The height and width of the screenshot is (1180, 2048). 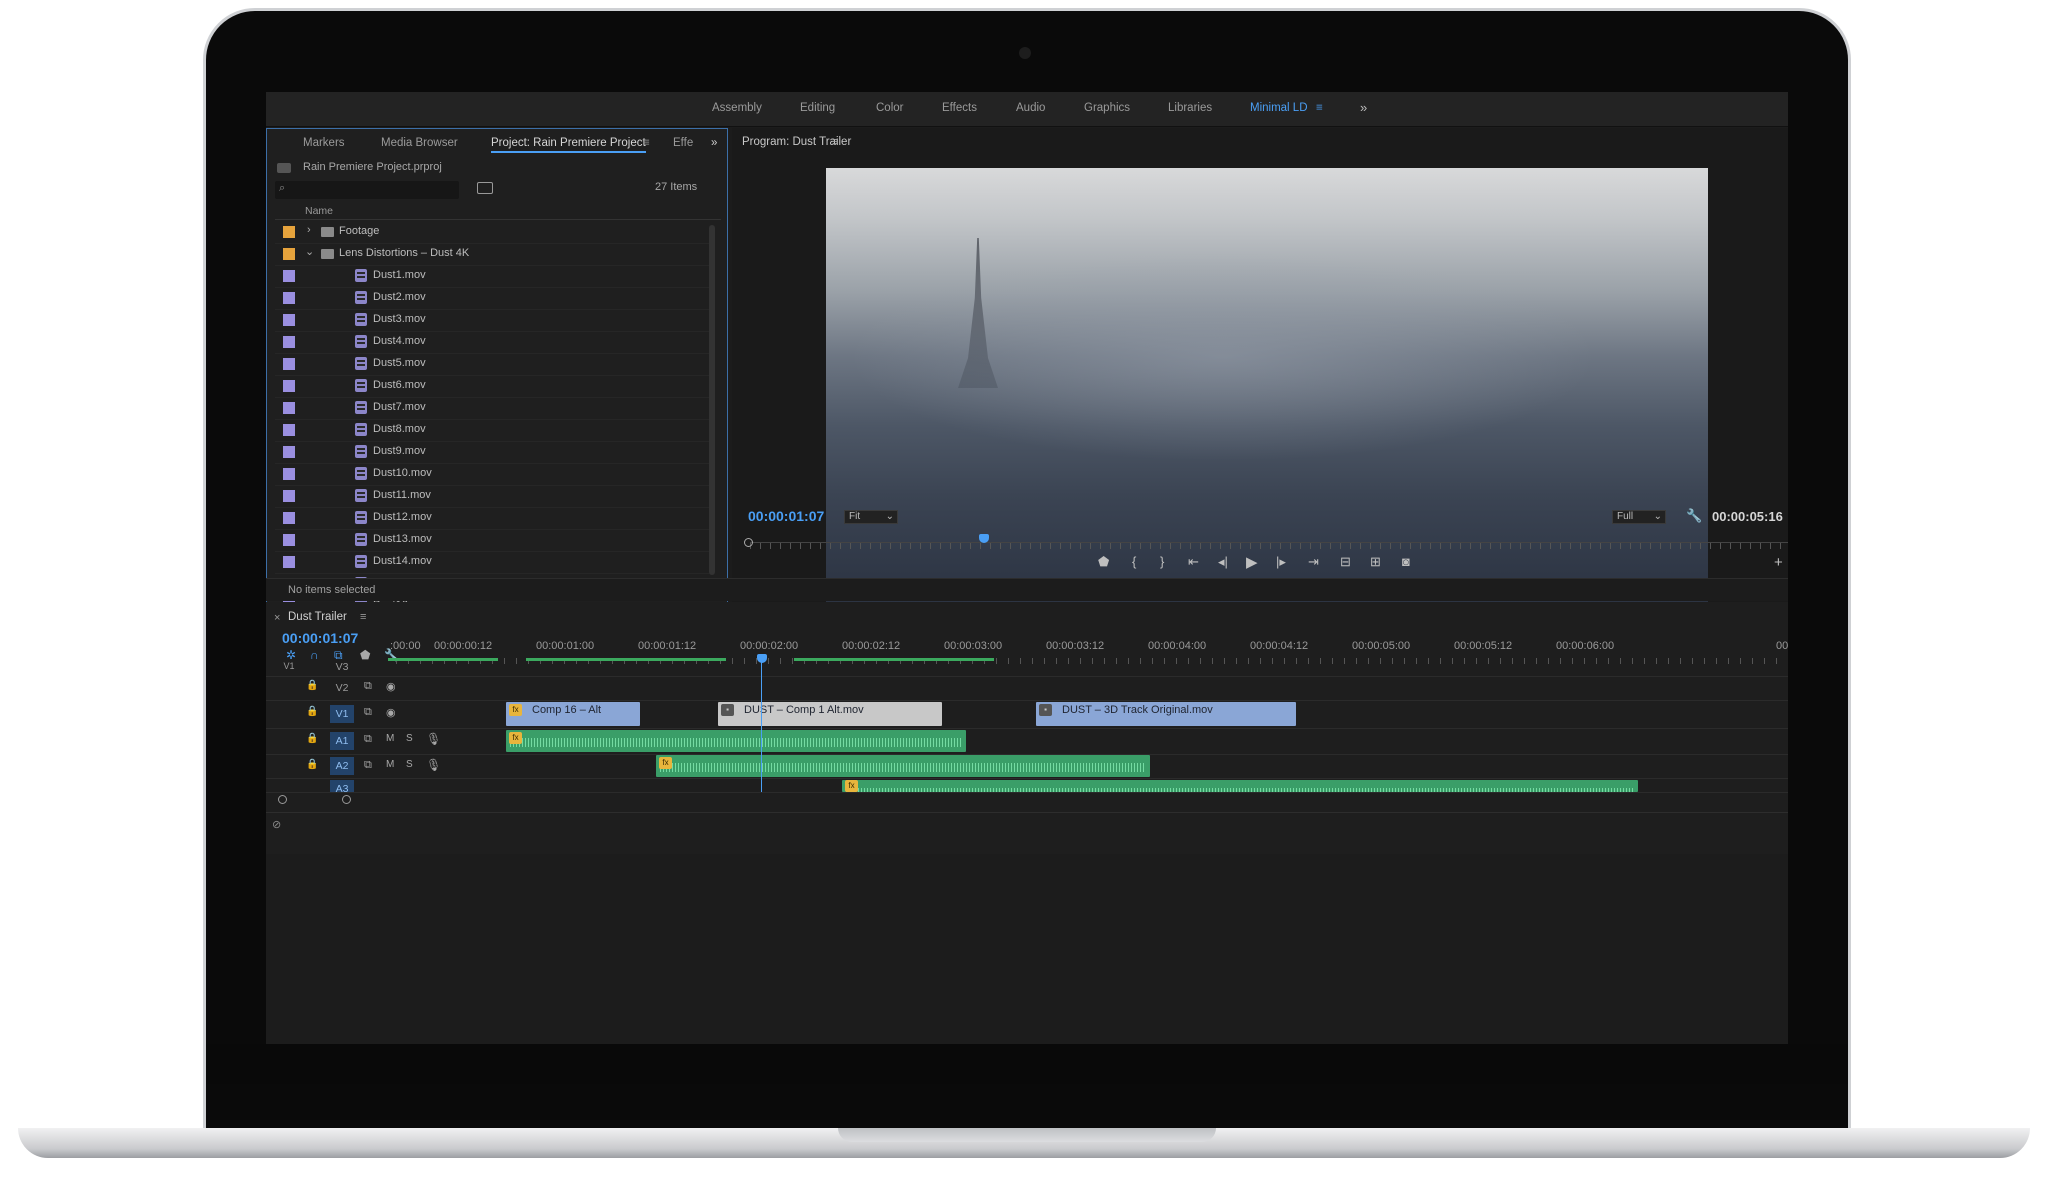 I want to click on track-label-a3: A3, so click(x=342, y=786).